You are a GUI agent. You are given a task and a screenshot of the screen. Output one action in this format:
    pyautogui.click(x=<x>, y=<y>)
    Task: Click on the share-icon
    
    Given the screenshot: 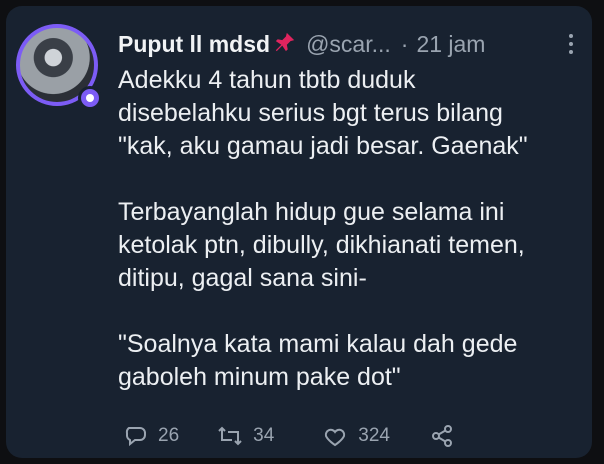 What is the action you would take?
    pyautogui.click(x=442, y=436)
    